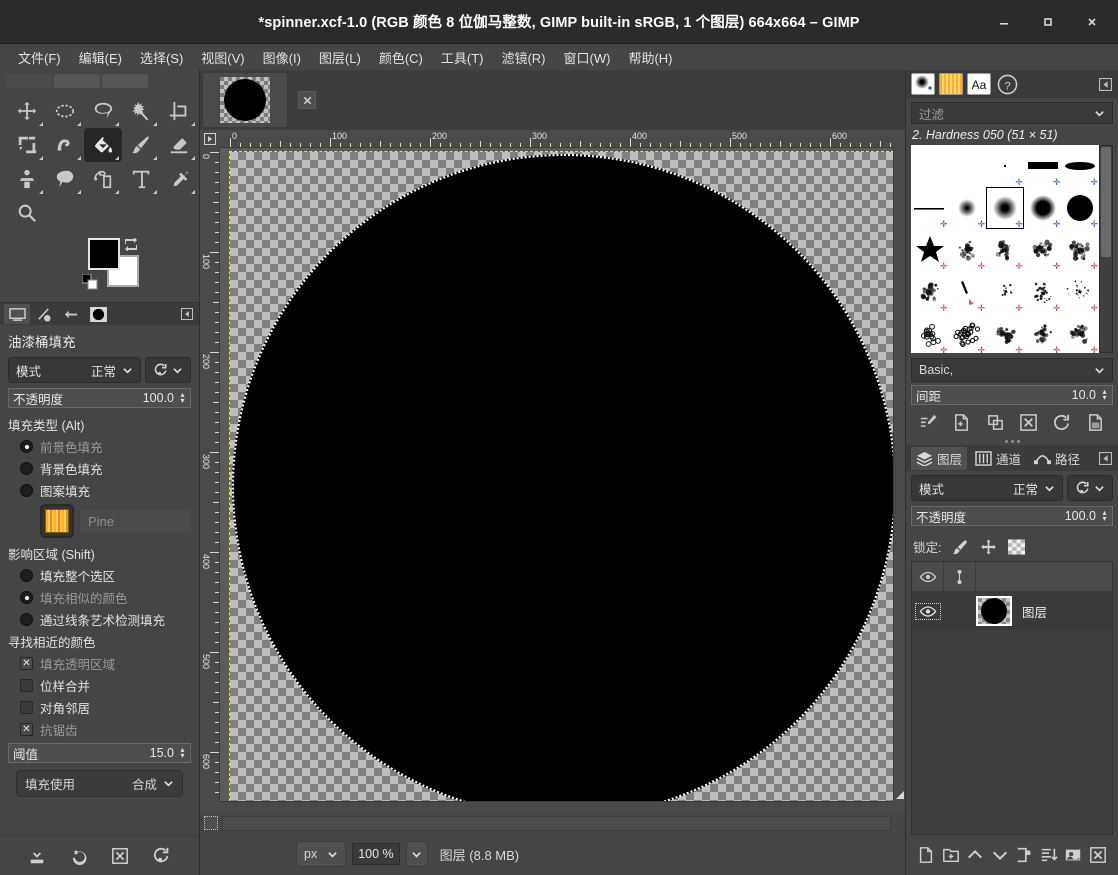 Image resolution: width=1118 pixels, height=875 pixels. What do you see at coordinates (1007, 84) in the screenshot?
I see `help-tab: ?` at bounding box center [1007, 84].